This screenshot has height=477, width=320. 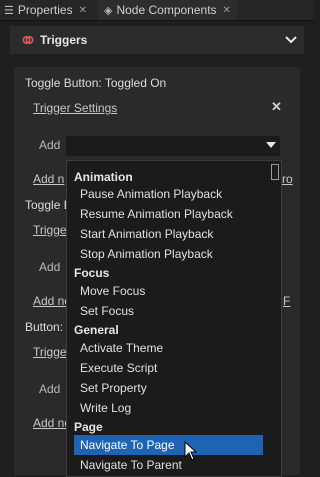 I want to click on trigger-settings-link: Trigger Settings, so click(x=75, y=108).